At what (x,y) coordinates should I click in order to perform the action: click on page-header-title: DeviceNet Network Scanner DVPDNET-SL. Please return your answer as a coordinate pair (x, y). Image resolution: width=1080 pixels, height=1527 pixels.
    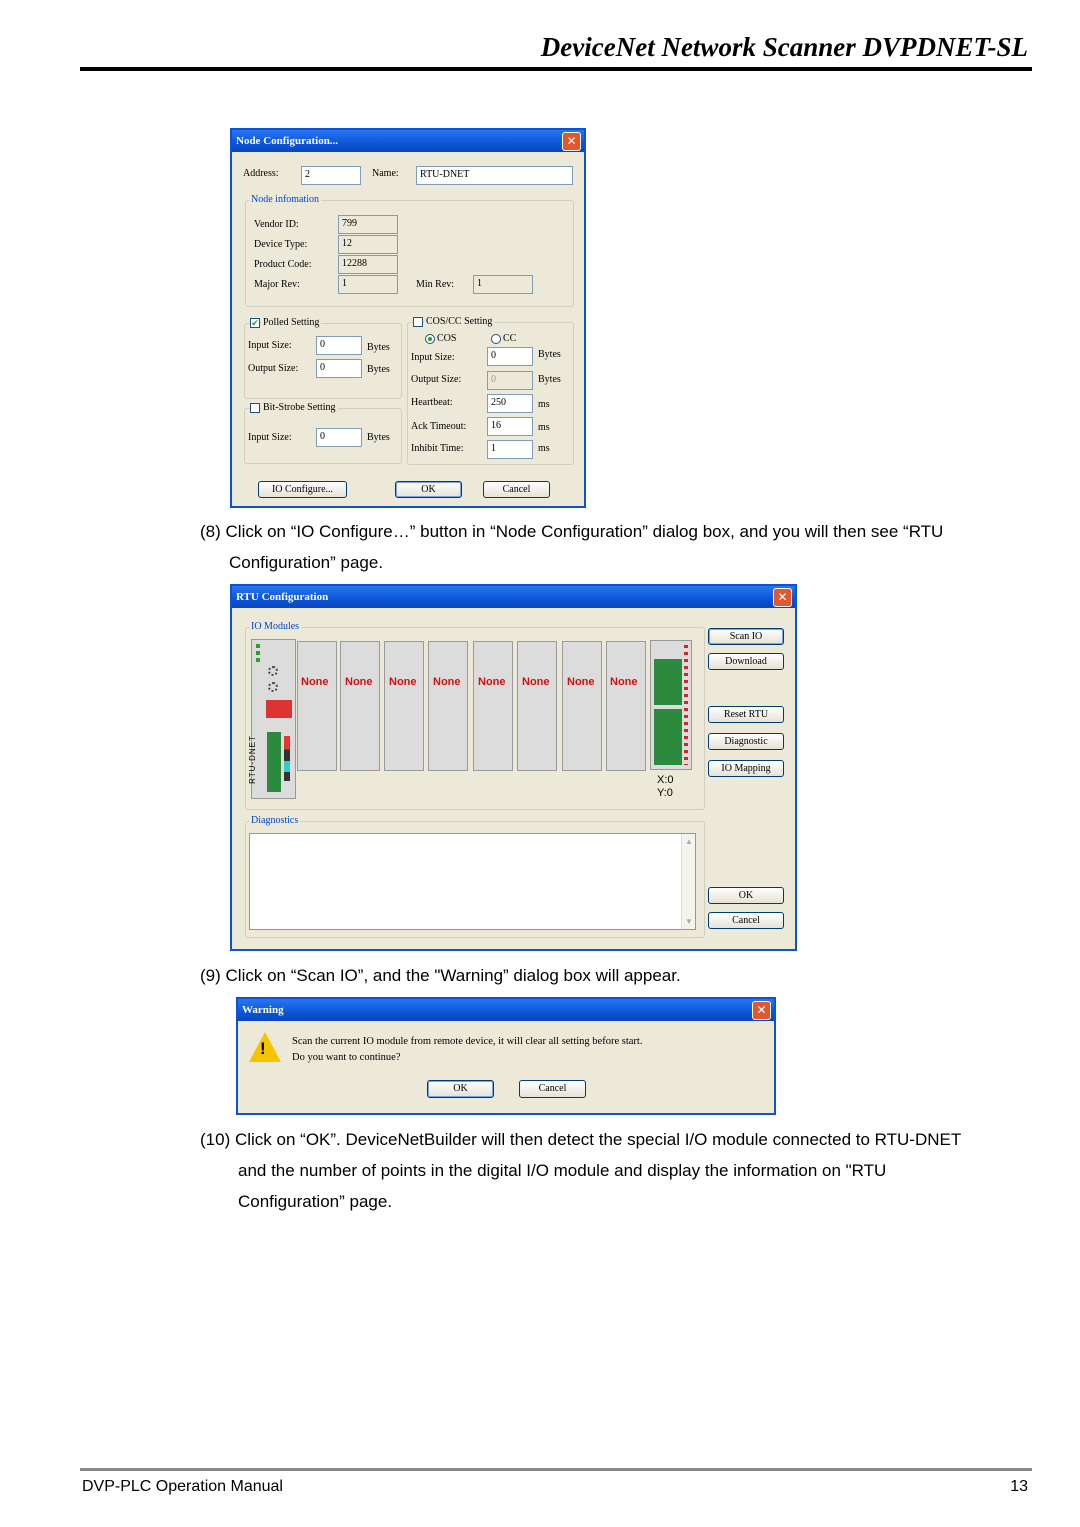
    Looking at the image, I should click on (784, 47).